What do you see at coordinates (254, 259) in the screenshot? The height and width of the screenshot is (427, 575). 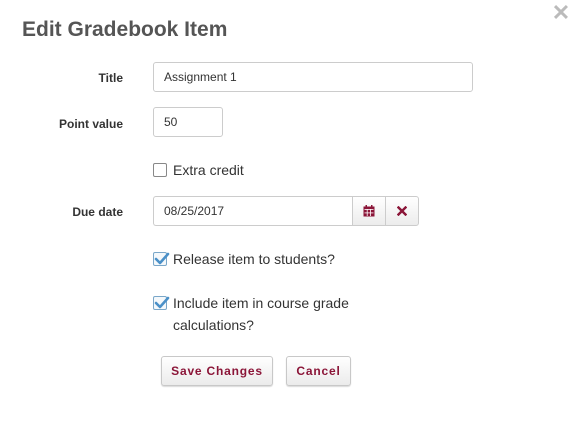 I see `release-label: Release item to students?` at bounding box center [254, 259].